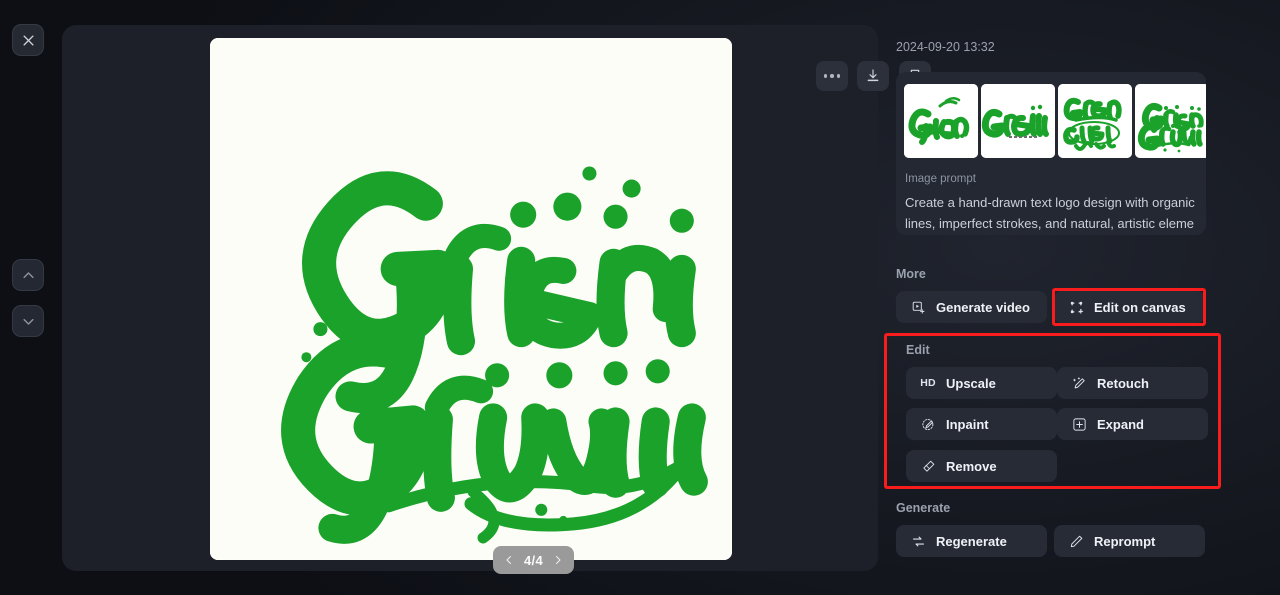  I want to click on magic-wand-icon, so click(1079, 383).